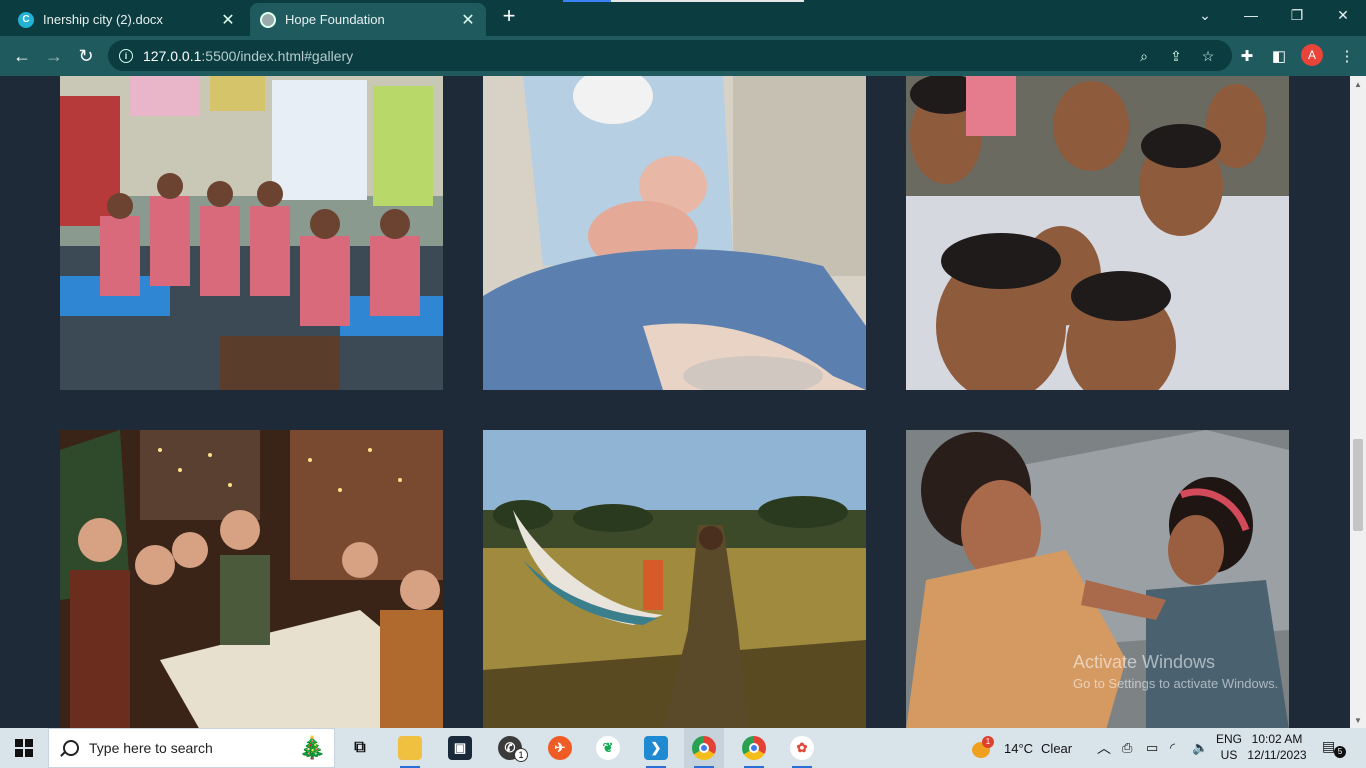 The image size is (1366, 768). I want to click on tab-title: Hope Foundation, so click(335, 19).